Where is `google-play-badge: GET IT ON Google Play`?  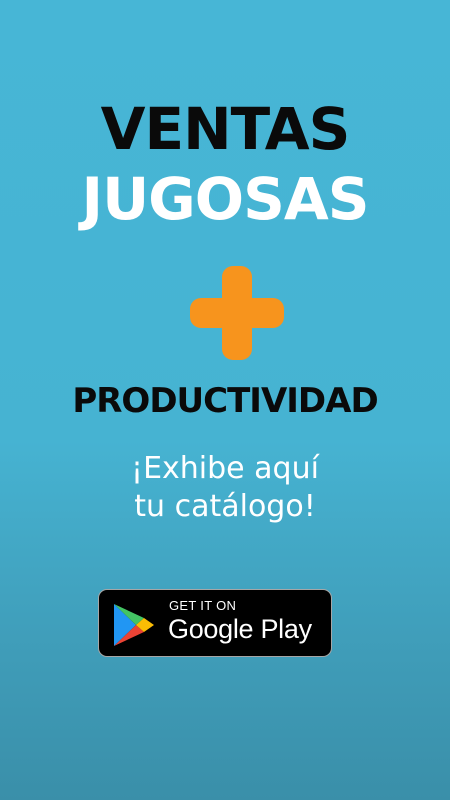
google-play-badge: GET IT ON Google Play is located at coordinates (215, 623).